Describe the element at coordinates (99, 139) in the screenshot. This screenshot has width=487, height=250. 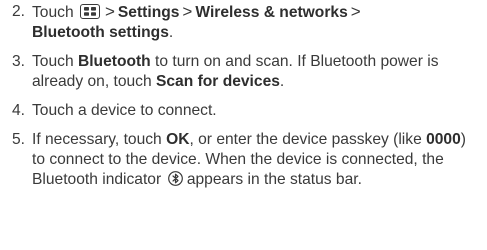
I see `step-text: If necessary, touch` at that location.